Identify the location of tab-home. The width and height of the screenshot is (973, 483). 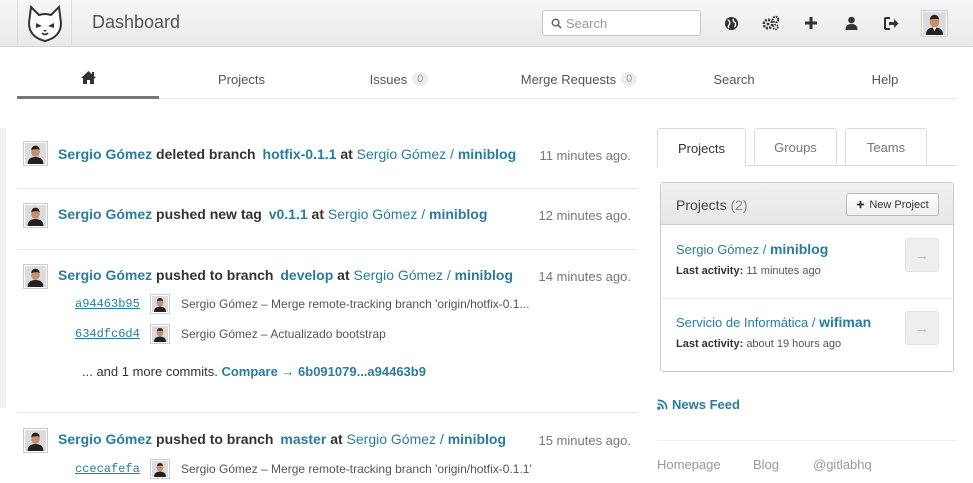
(88, 79).